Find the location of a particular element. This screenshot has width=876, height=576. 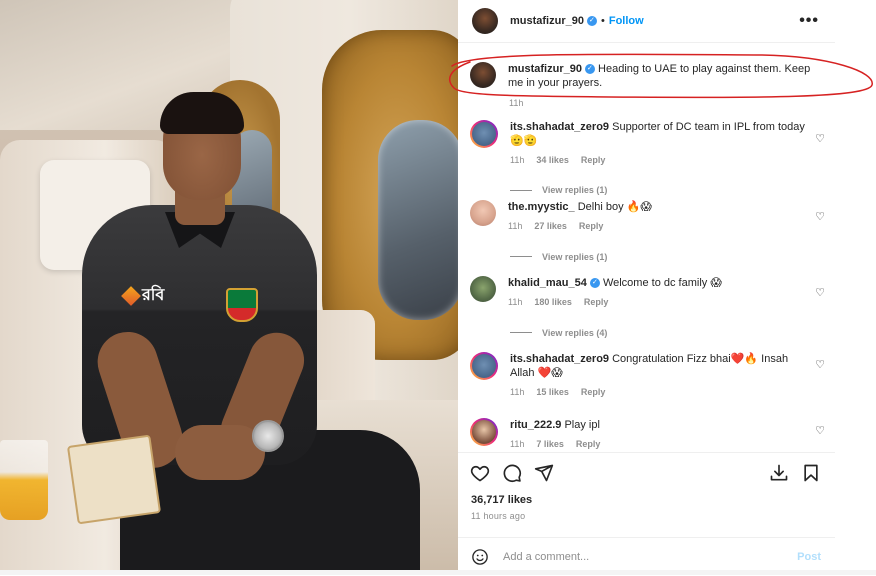

commenter-username: ritu_222.9 is located at coordinates (535, 425).